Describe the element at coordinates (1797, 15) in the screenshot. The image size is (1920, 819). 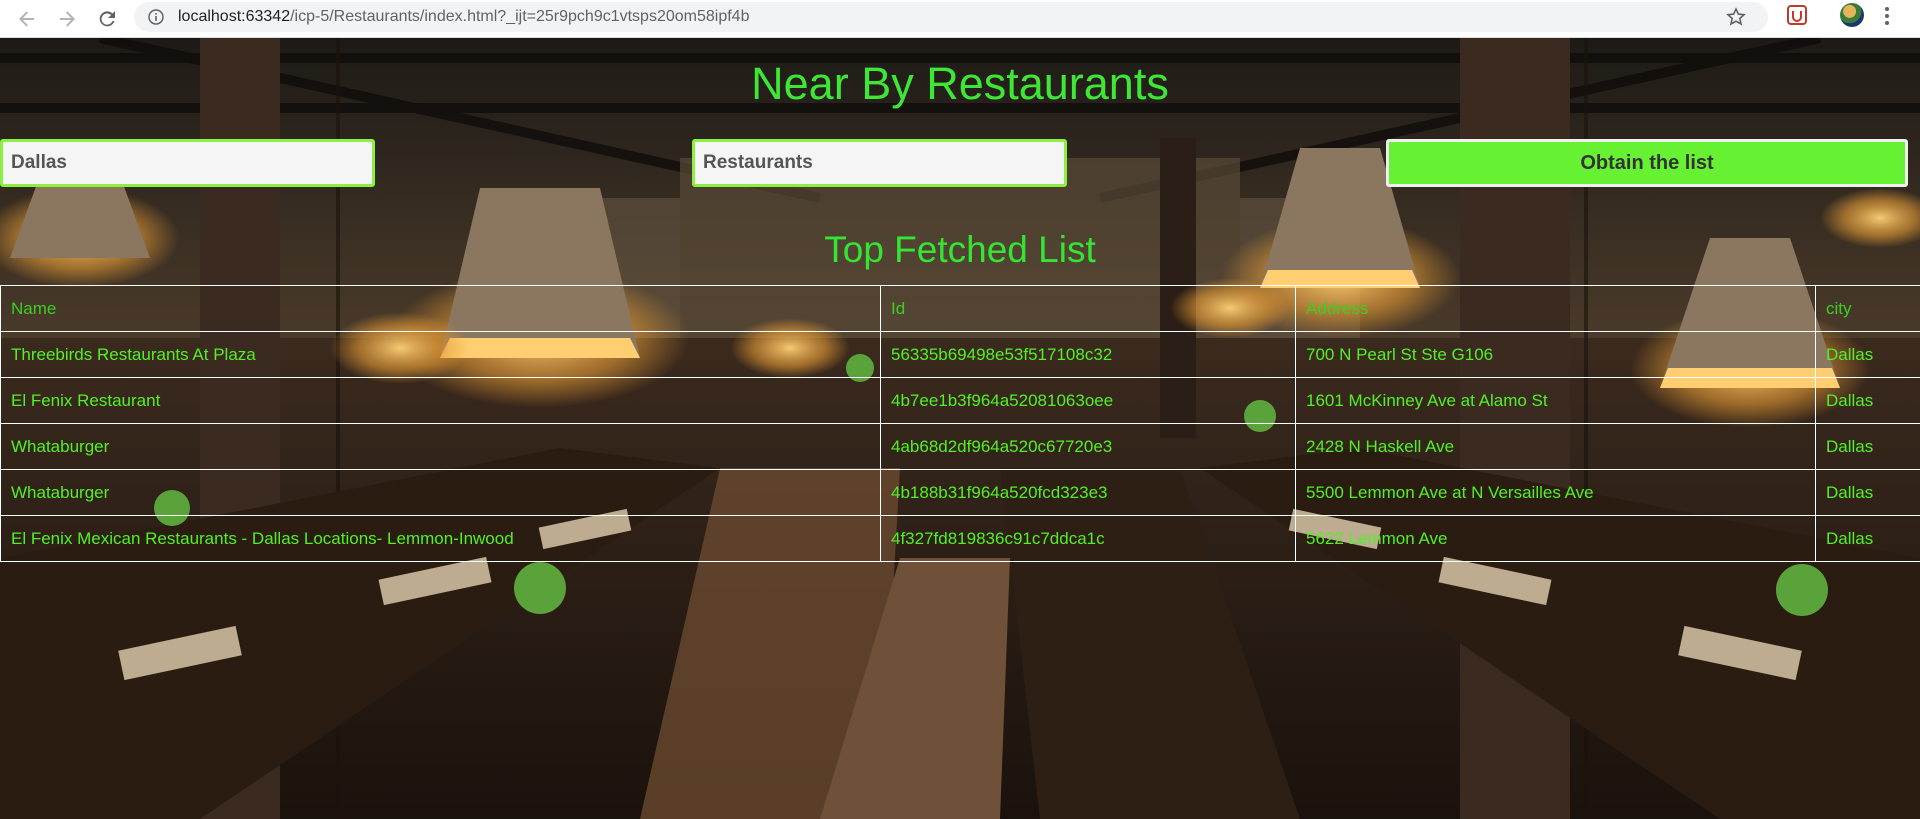
I see `extension-icon` at that location.